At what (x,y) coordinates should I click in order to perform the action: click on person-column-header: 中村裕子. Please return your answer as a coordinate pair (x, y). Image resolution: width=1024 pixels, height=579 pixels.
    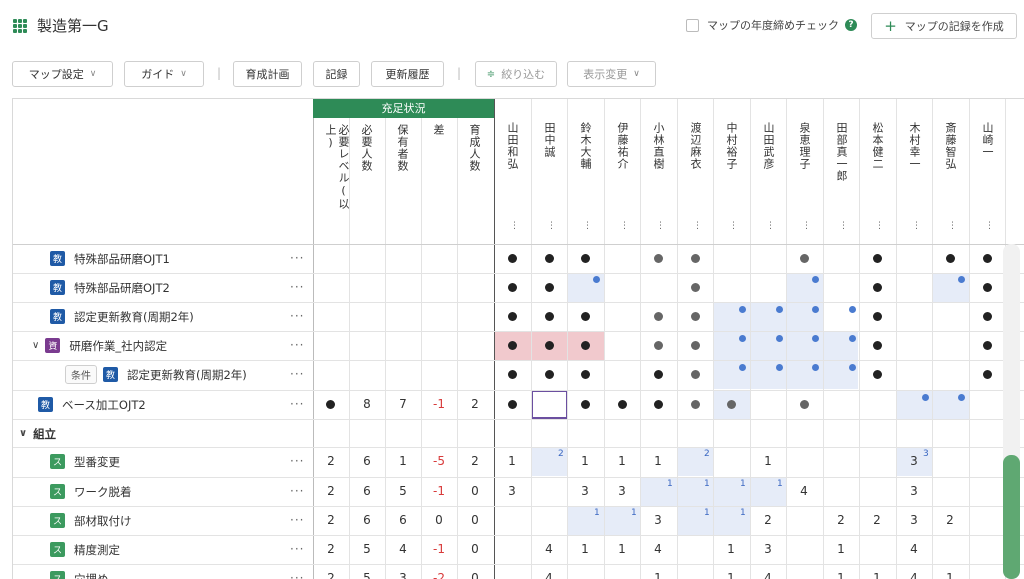
    Looking at the image, I should click on (731, 172).